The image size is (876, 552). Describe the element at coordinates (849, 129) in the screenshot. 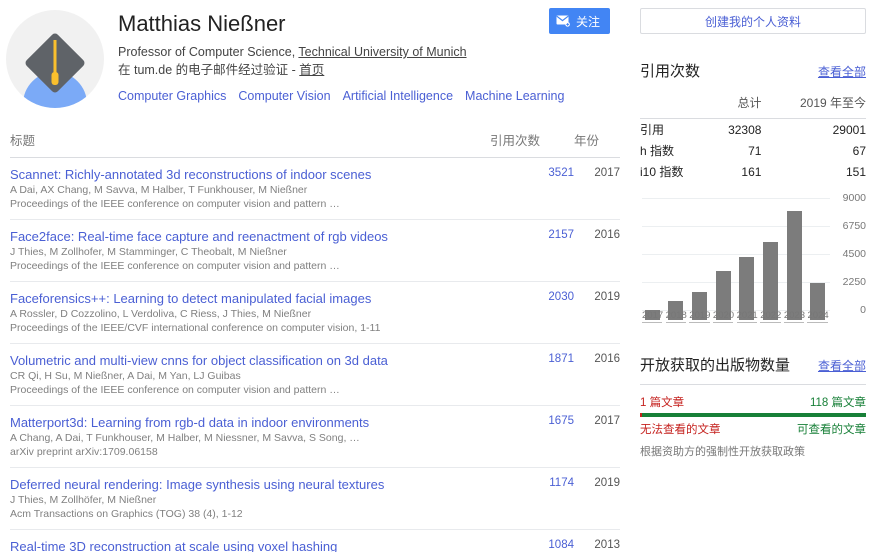

I see `citations-metric-since: 29001` at that location.